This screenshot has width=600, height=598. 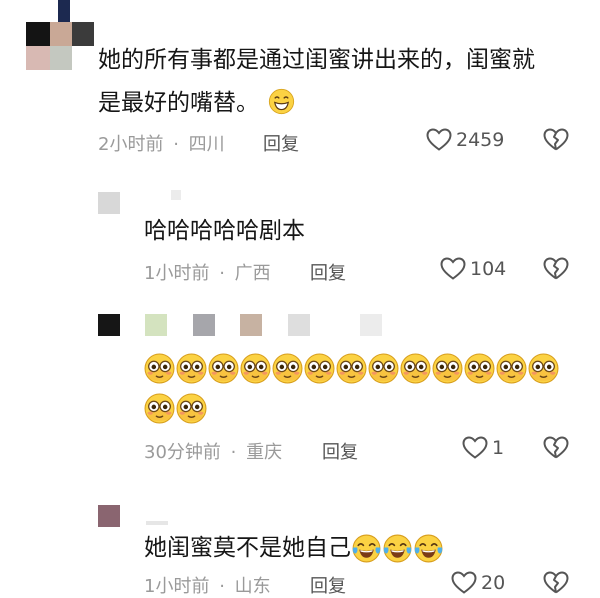 What do you see at coordinates (316, 60) in the screenshot?
I see `comment-text: 她的所有事都是通过闺蜜讲出来的，闺蜜就` at bounding box center [316, 60].